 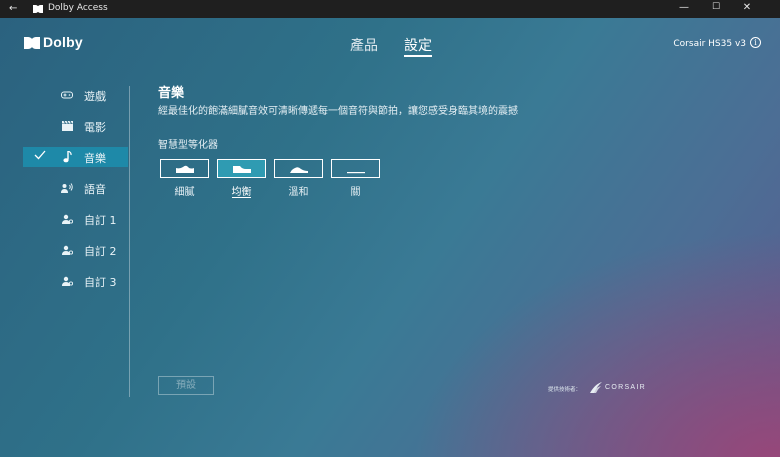 I want to click on sidebar-divider, so click(x=129, y=241).